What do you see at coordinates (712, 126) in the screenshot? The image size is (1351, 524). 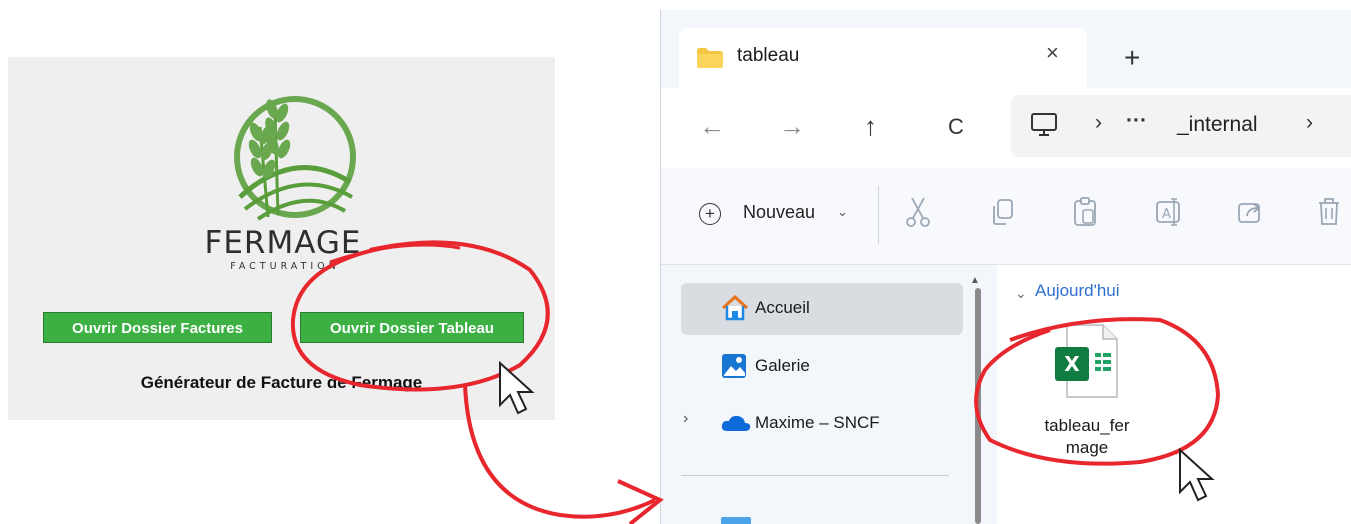 I see `back-arrow-icon: ←` at bounding box center [712, 126].